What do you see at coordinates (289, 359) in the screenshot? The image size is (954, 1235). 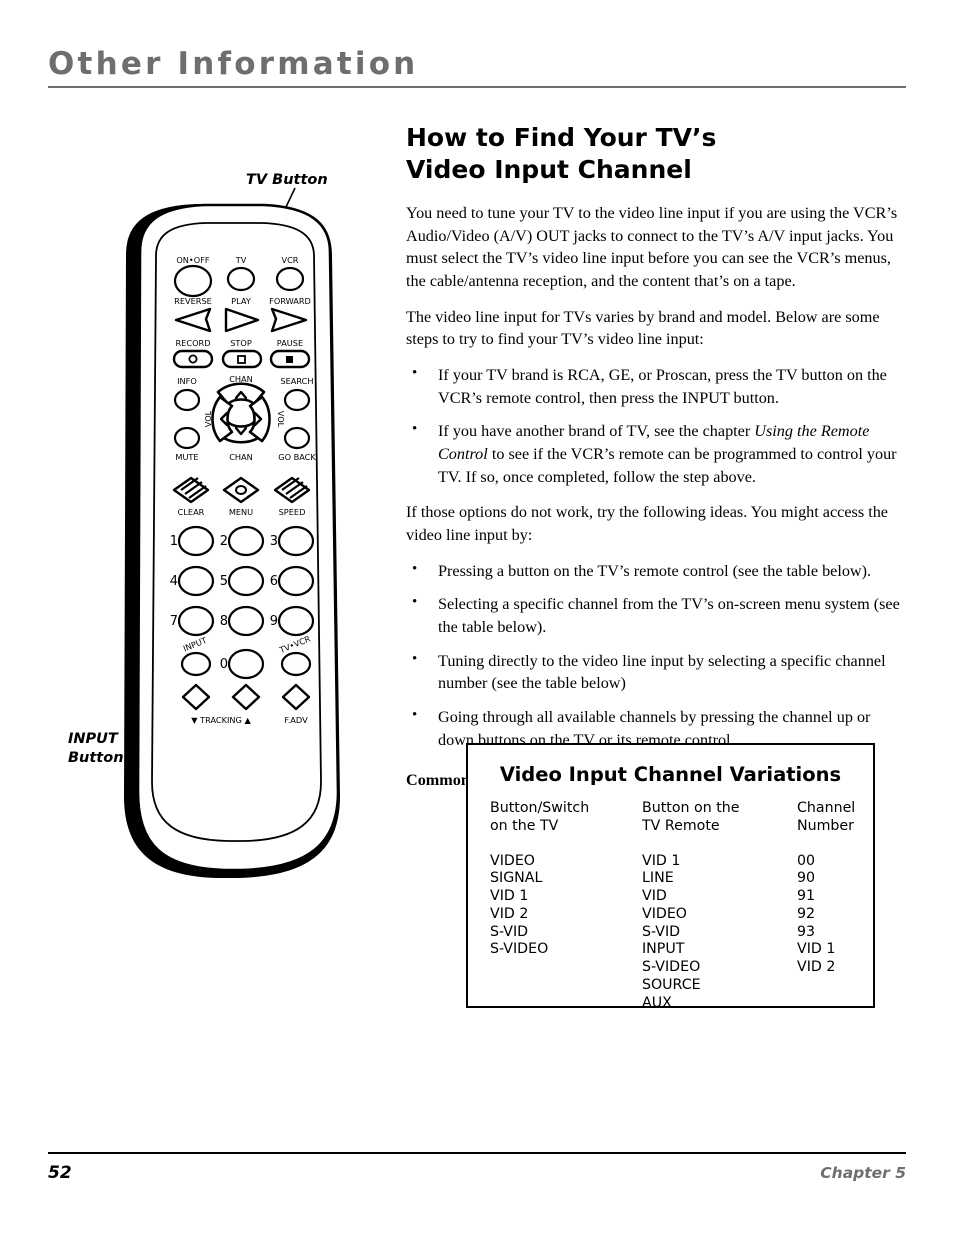 I see `pause-bars-icon` at bounding box center [289, 359].